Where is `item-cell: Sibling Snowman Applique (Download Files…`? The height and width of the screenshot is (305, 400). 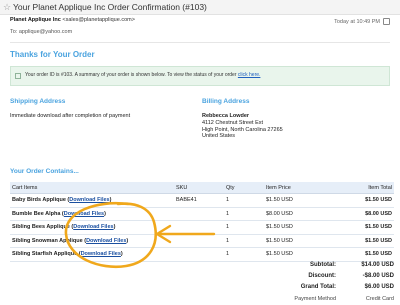 item-cell: Sibling Snowman Applique (Download Files… is located at coordinates (92, 241).